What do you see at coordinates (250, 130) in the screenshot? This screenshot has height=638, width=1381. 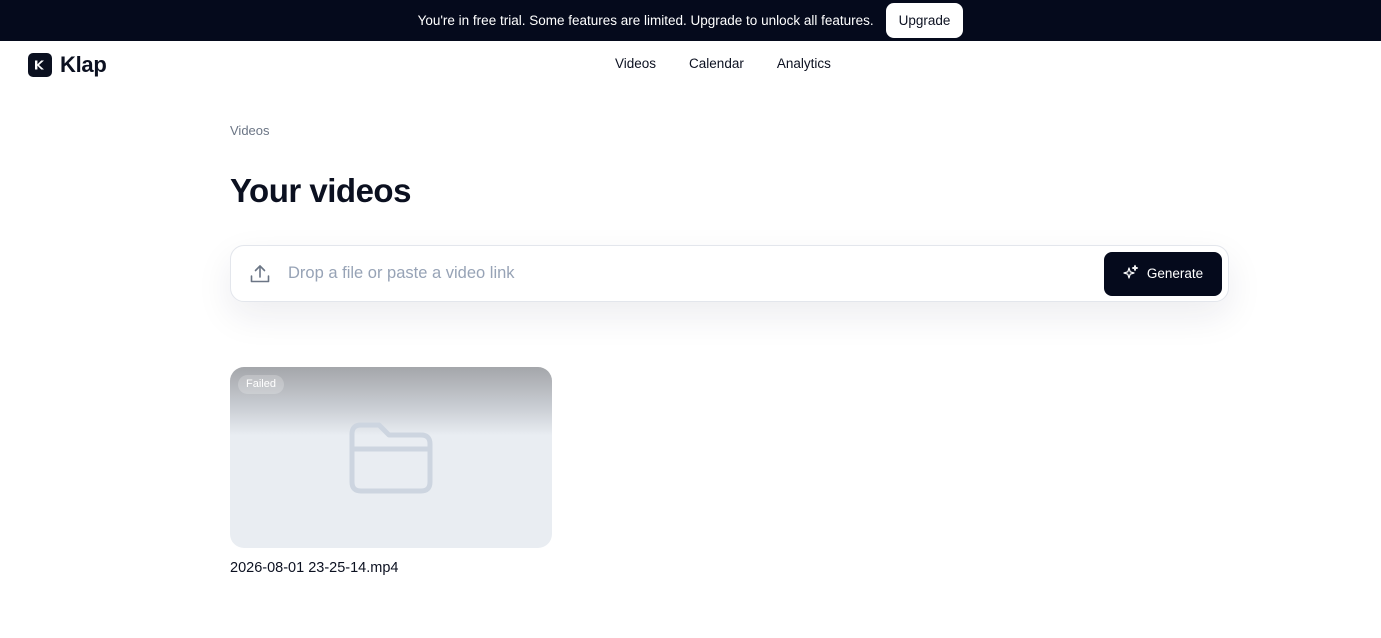 I see `breadcrumb: Videos` at bounding box center [250, 130].